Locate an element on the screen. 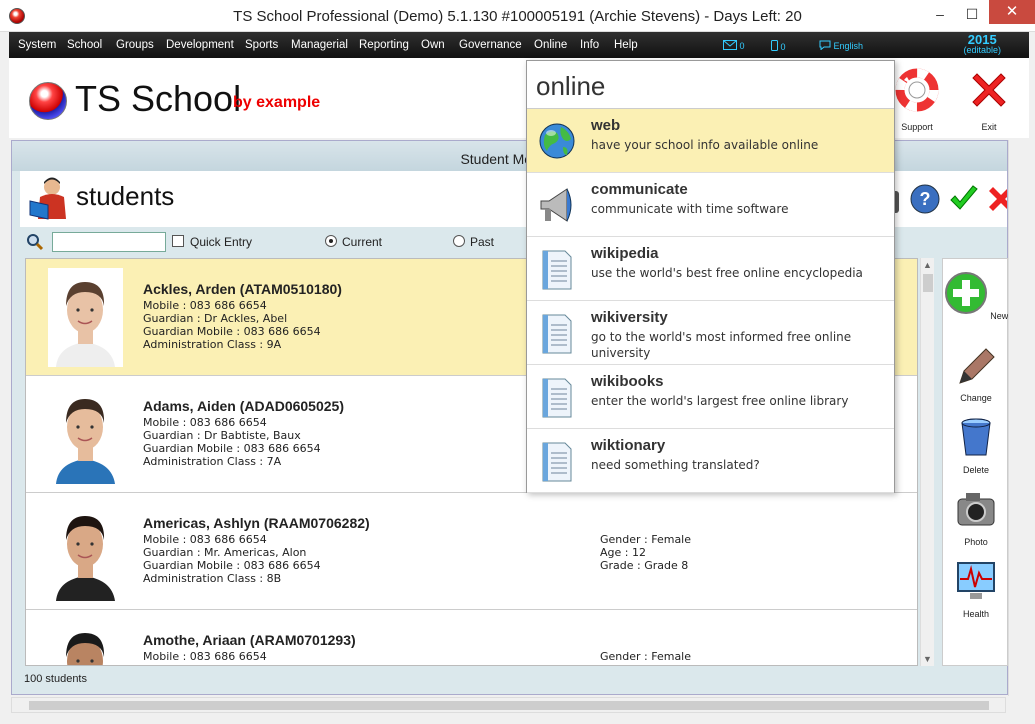  language-selector: English is located at coordinates (841, 45).